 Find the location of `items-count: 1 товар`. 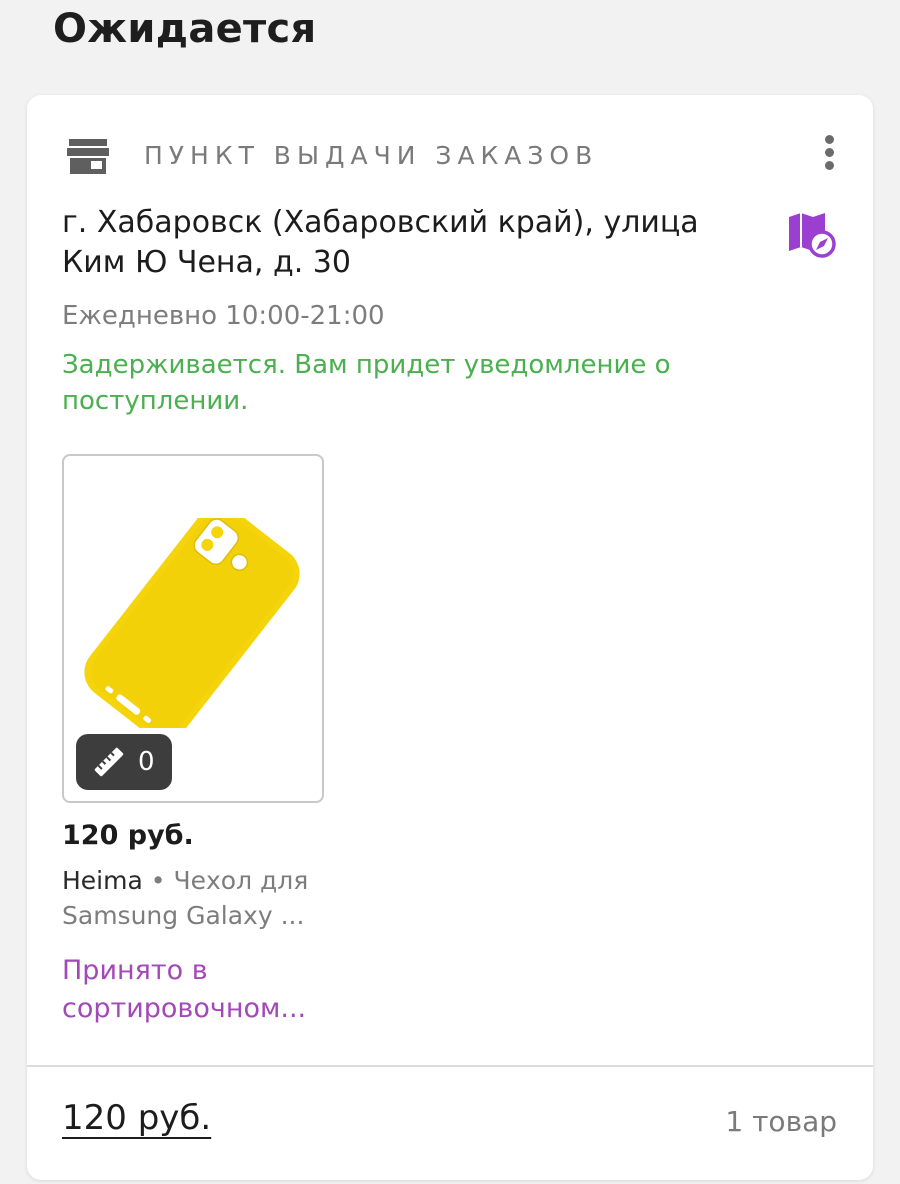

items-count: 1 товар is located at coordinates (781, 1121).